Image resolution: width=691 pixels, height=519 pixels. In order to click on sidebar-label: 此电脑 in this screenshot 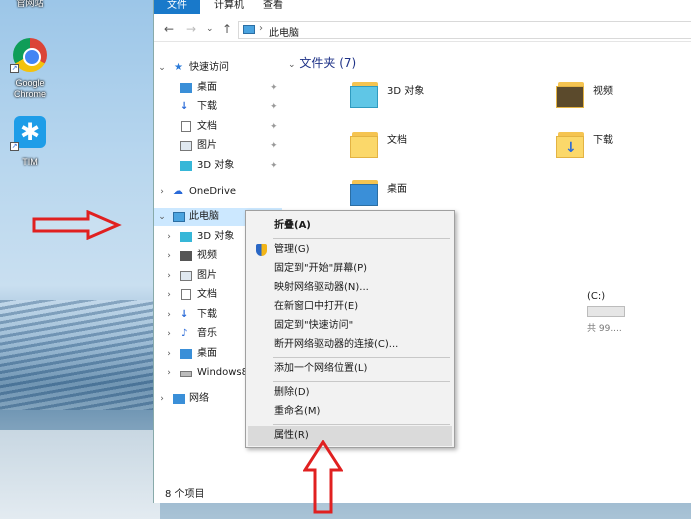, I will do `click(204, 216)`.